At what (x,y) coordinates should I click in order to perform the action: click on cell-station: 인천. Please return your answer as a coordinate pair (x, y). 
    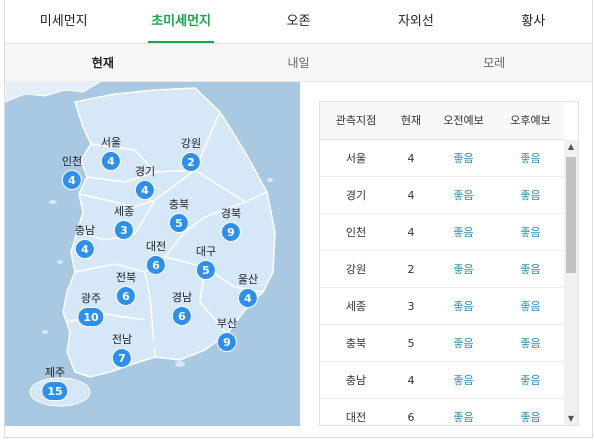
    Looking at the image, I should click on (356, 232).